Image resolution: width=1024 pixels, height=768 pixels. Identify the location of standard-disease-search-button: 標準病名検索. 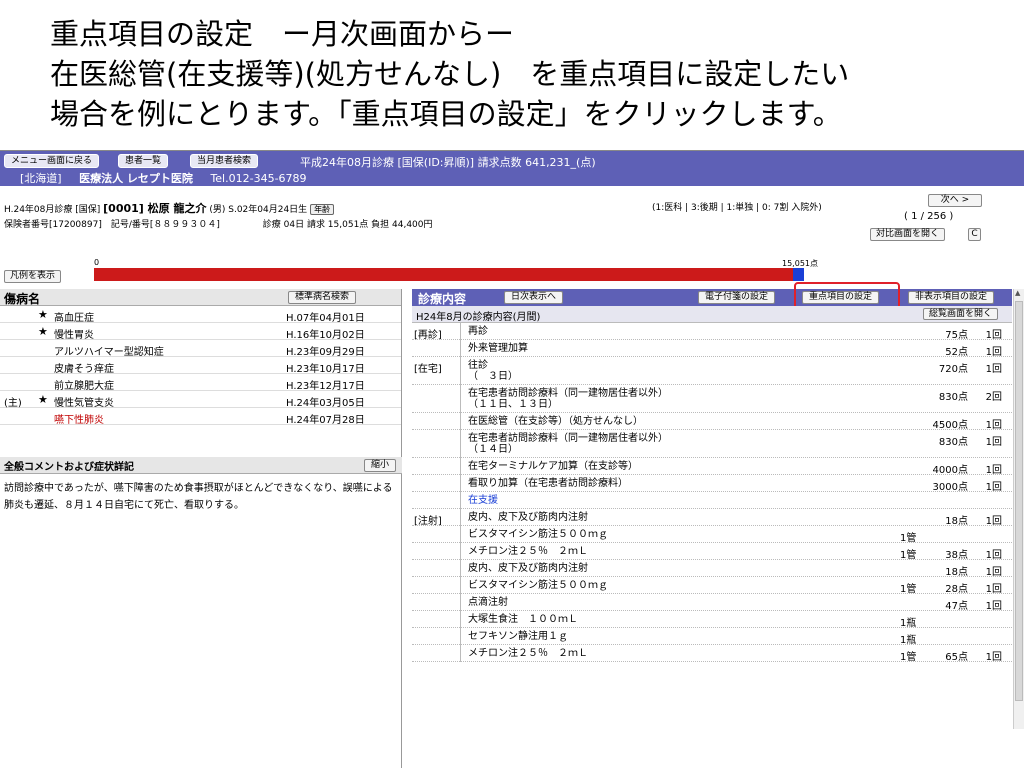
(322, 297).